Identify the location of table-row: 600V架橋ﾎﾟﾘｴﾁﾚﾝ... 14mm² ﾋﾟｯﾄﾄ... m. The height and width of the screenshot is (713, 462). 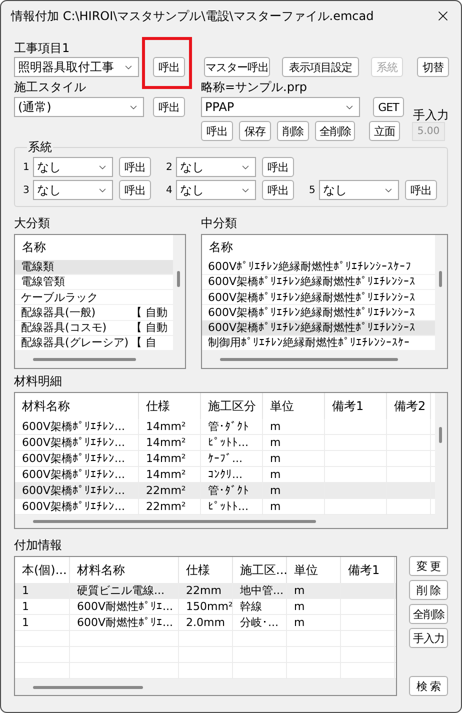
(225, 443).